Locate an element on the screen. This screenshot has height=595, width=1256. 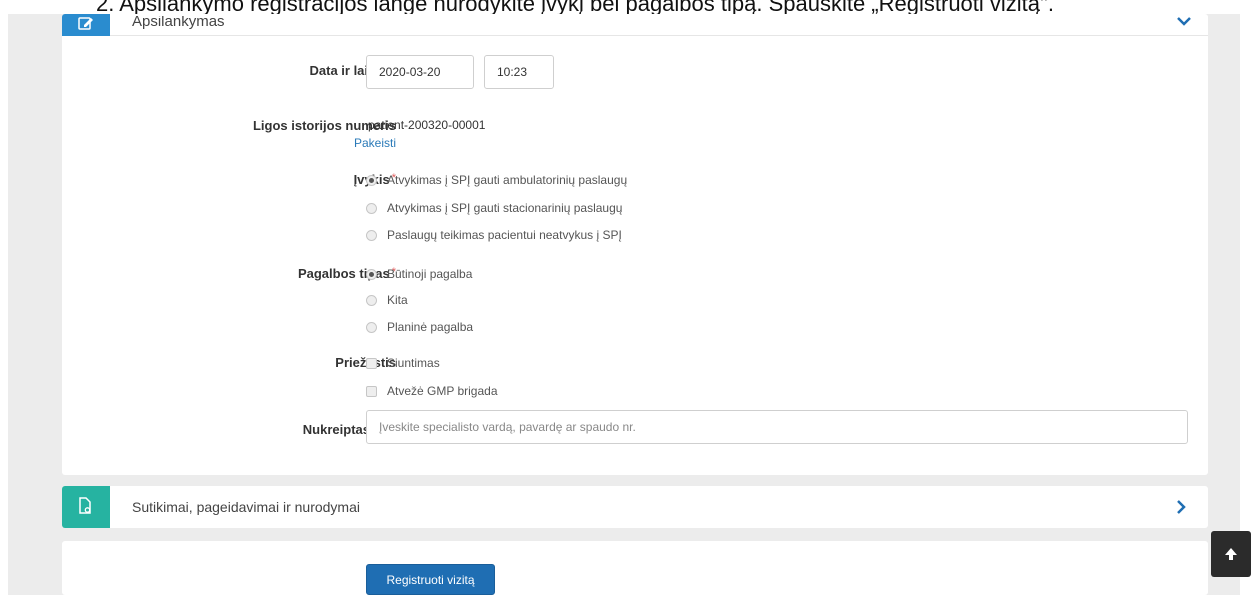
time-input is located at coordinates (519, 72).